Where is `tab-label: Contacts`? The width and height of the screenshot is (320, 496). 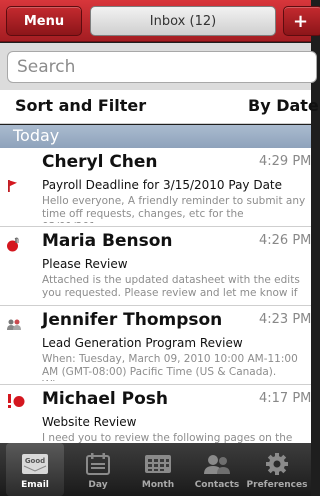
tab-label: Contacts is located at coordinates (217, 485).